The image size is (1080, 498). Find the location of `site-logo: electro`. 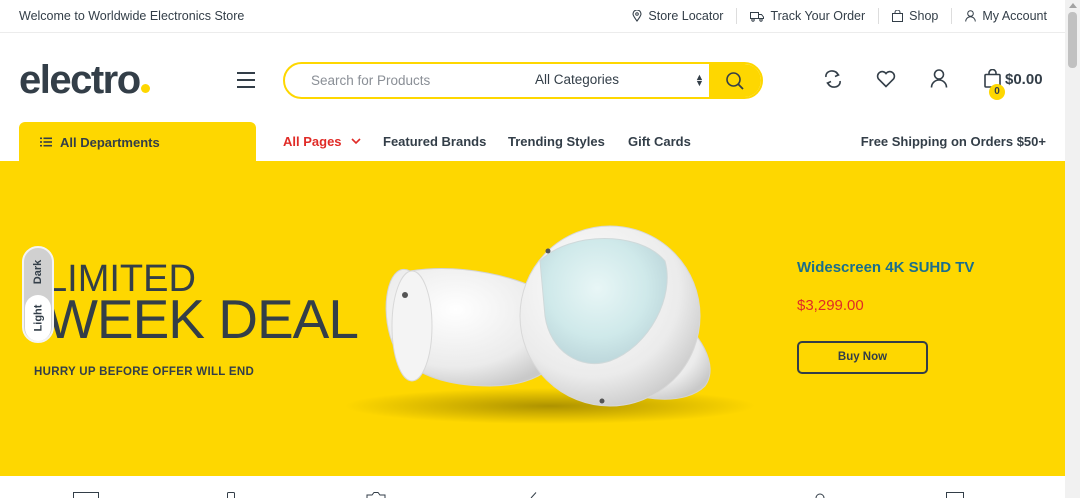

site-logo: electro is located at coordinates (84, 80).